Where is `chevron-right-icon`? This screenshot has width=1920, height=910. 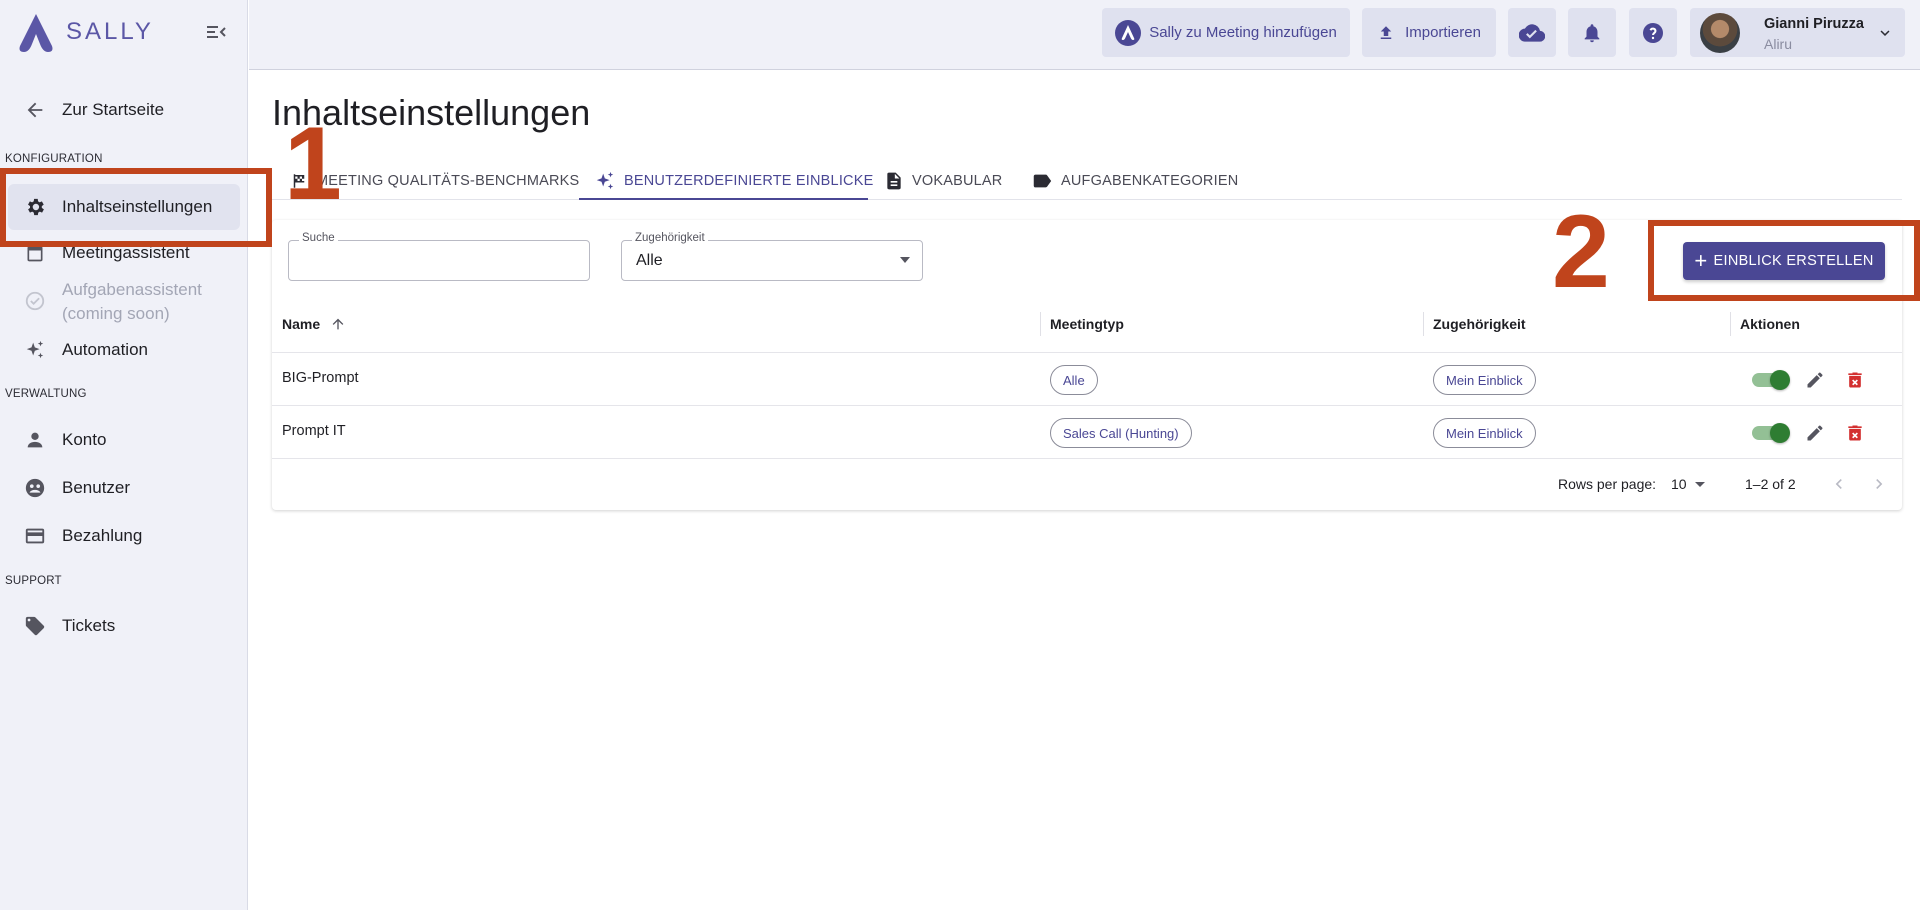
chevron-right-icon is located at coordinates (1879, 484).